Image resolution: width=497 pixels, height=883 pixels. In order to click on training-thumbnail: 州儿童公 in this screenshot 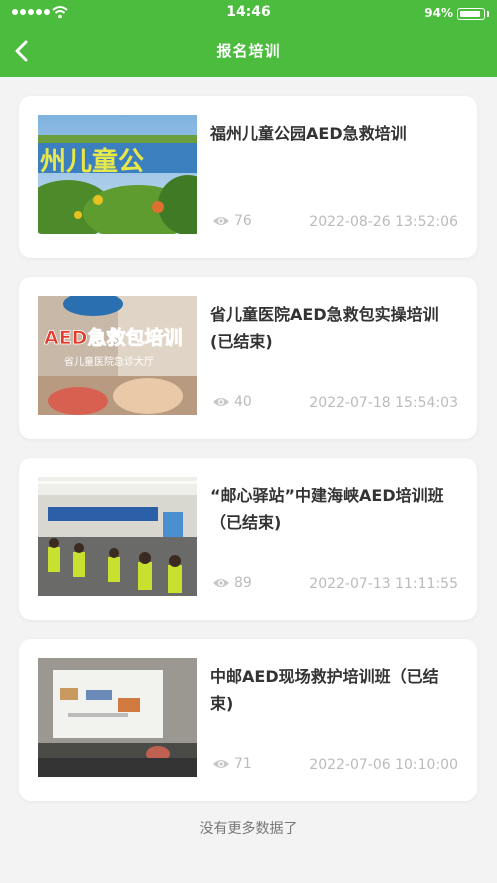, I will do `click(117, 174)`.